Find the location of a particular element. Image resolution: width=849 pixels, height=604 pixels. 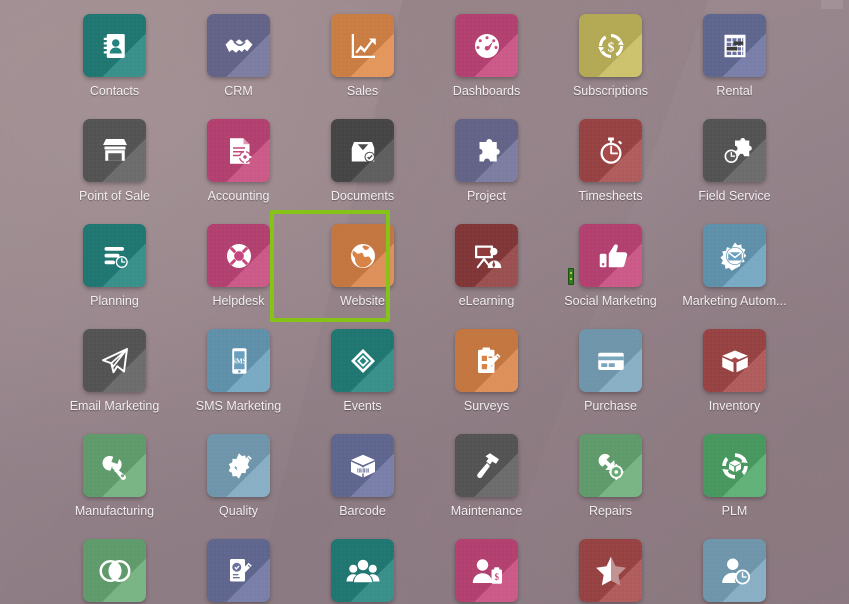

app-label: Events is located at coordinates (362, 406).